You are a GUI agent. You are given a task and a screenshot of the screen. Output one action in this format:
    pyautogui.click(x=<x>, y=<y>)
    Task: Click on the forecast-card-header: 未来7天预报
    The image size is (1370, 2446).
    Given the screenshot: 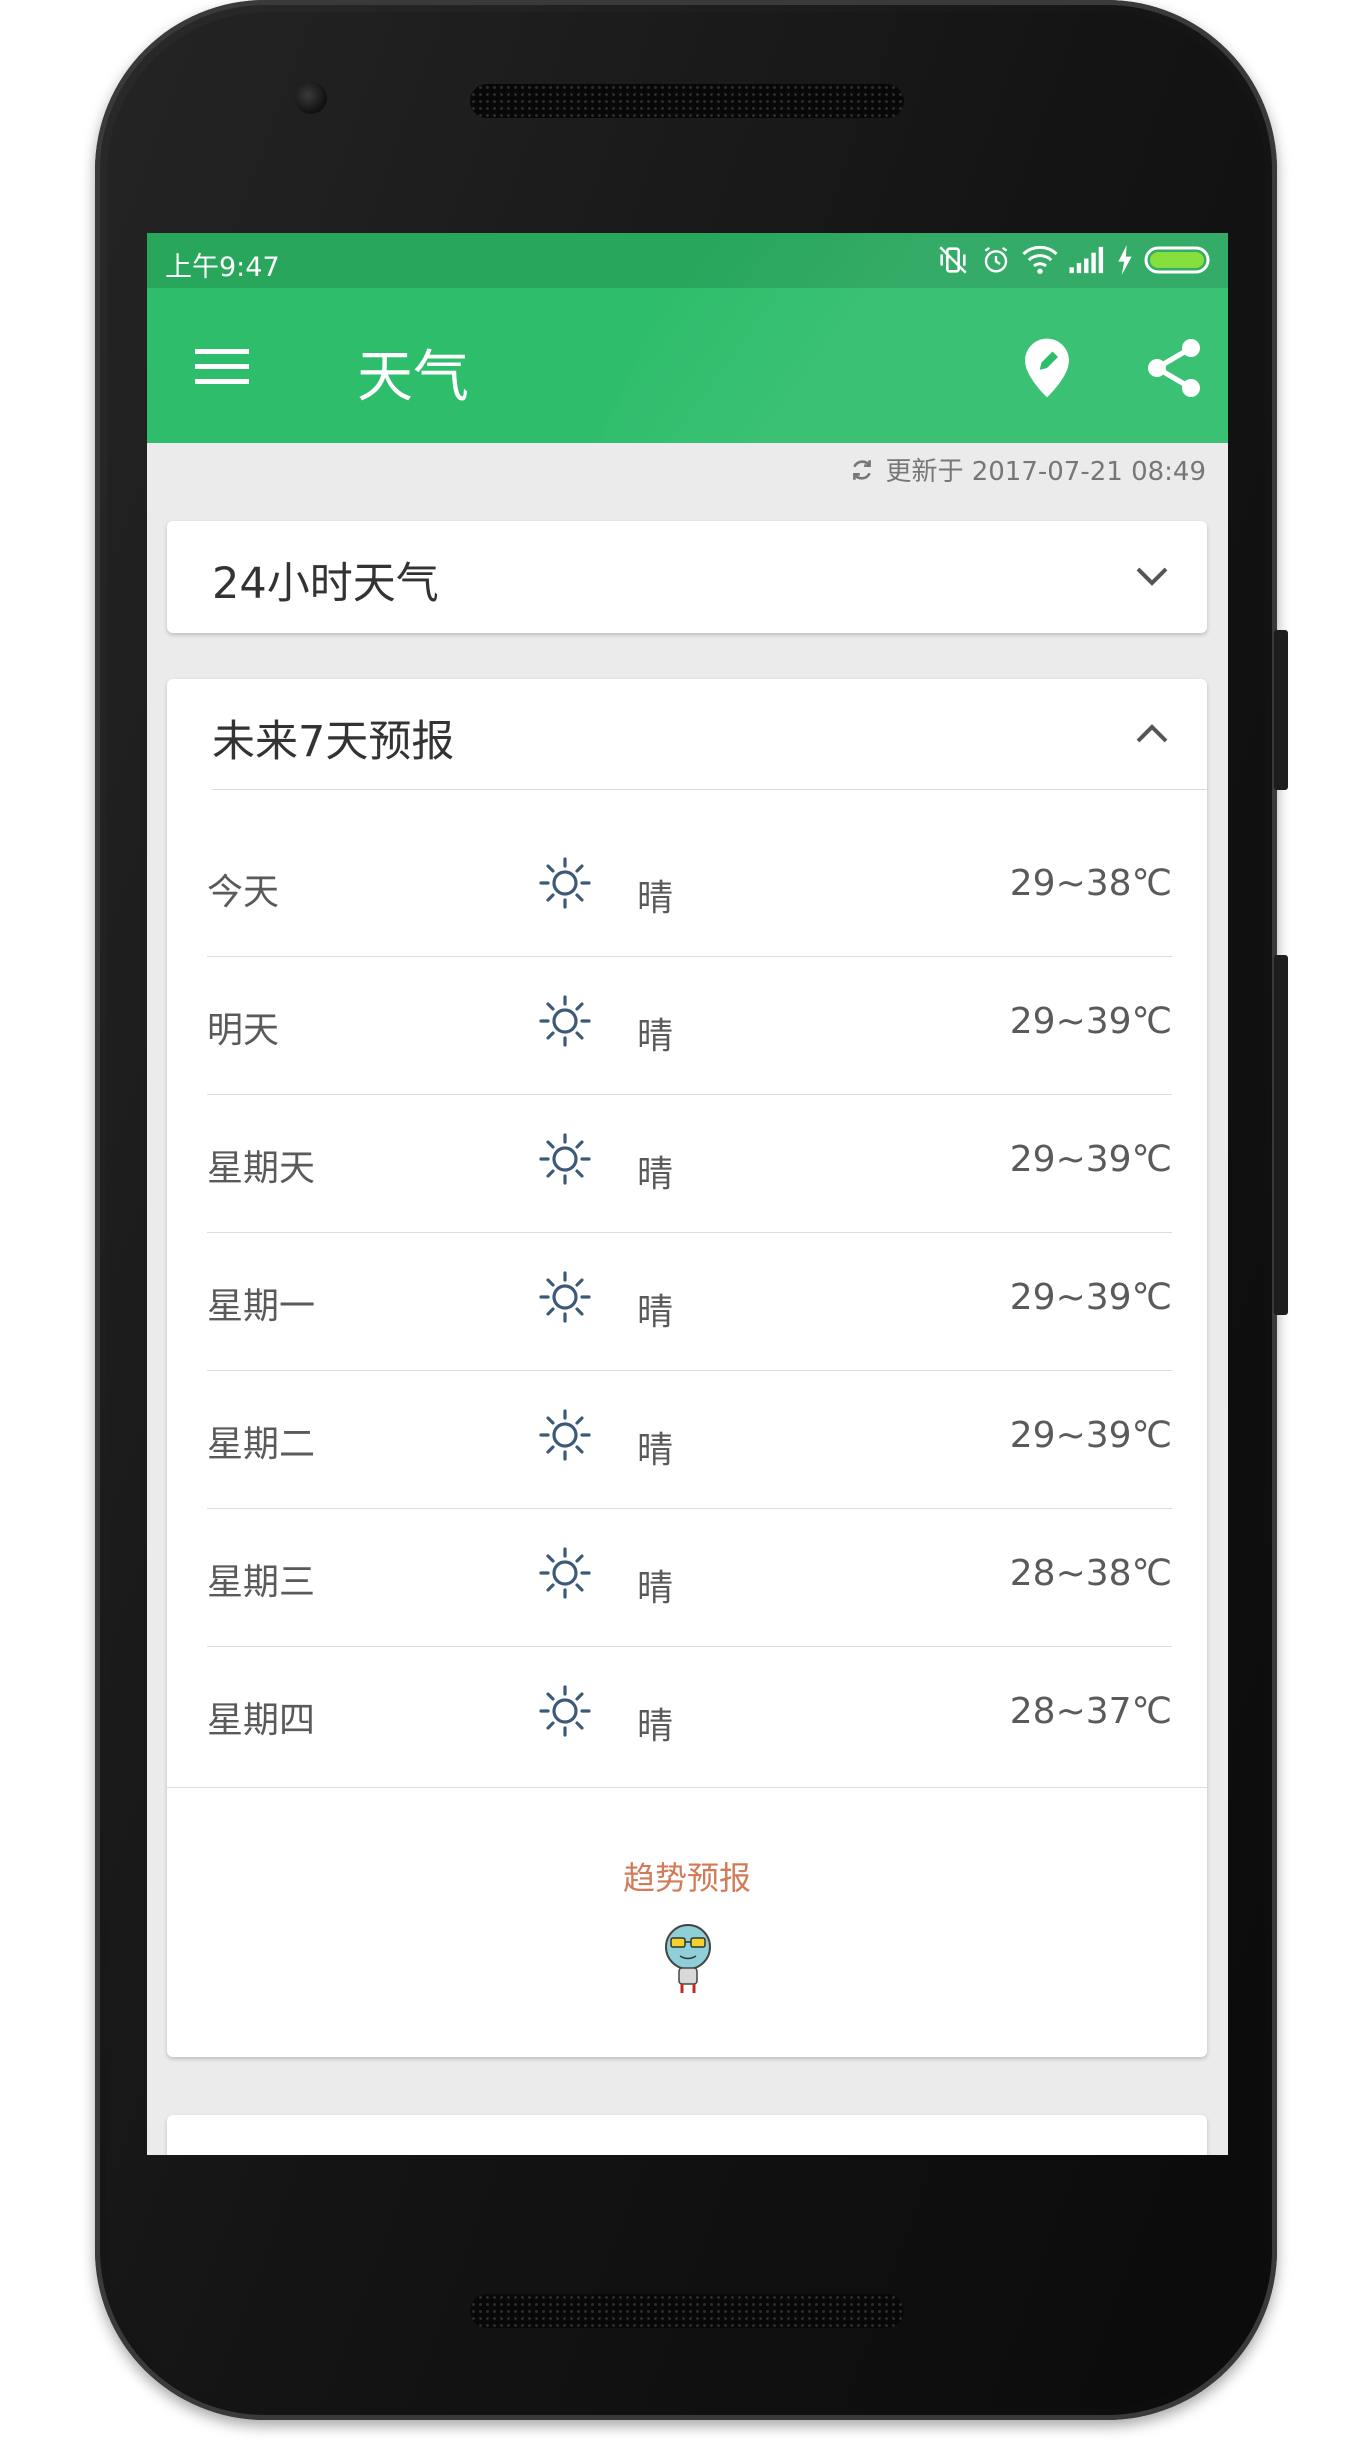 What is the action you would take?
    pyautogui.click(x=687, y=734)
    